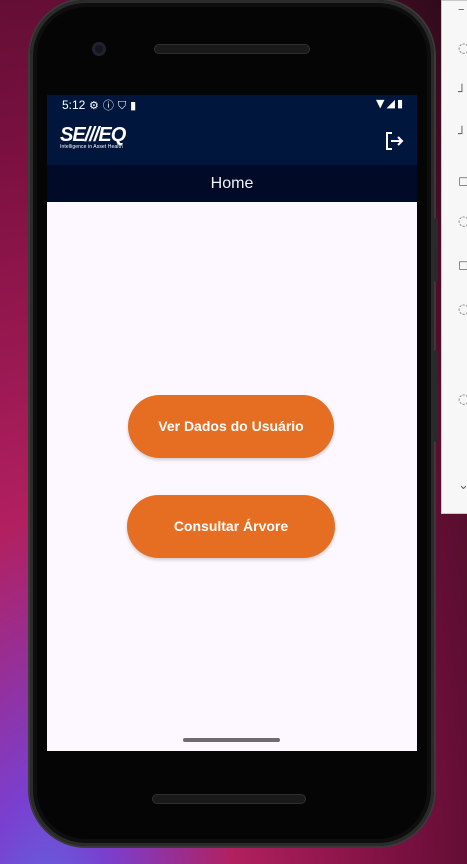 This screenshot has height=864, width=467. I want to click on volume-up-icon: ┘, so click(462, 93).